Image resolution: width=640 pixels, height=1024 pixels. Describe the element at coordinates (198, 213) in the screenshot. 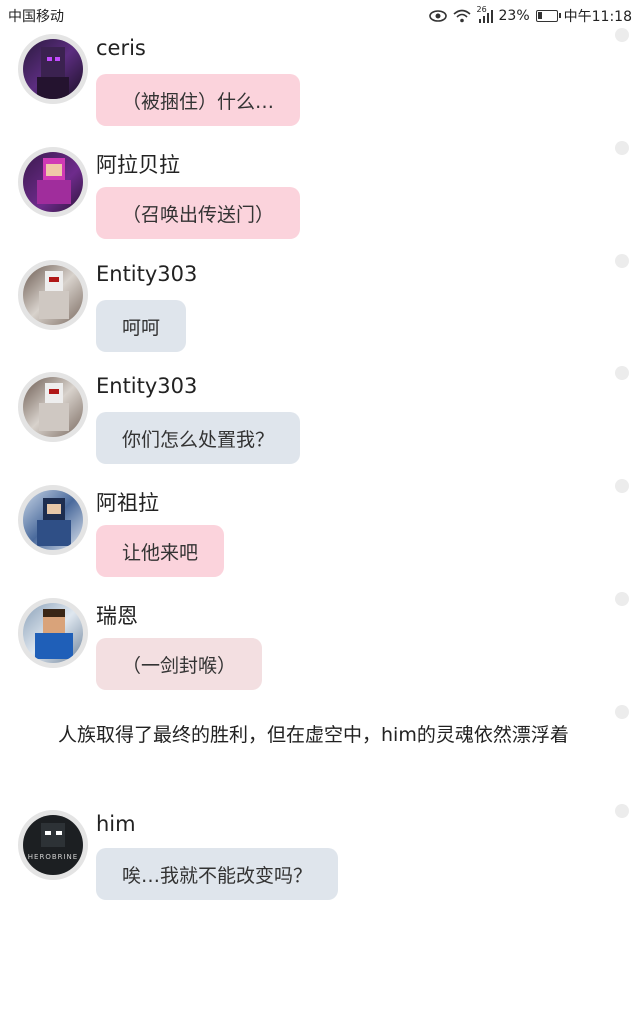

I see `message-bubble: （召唤出传送门）` at that location.